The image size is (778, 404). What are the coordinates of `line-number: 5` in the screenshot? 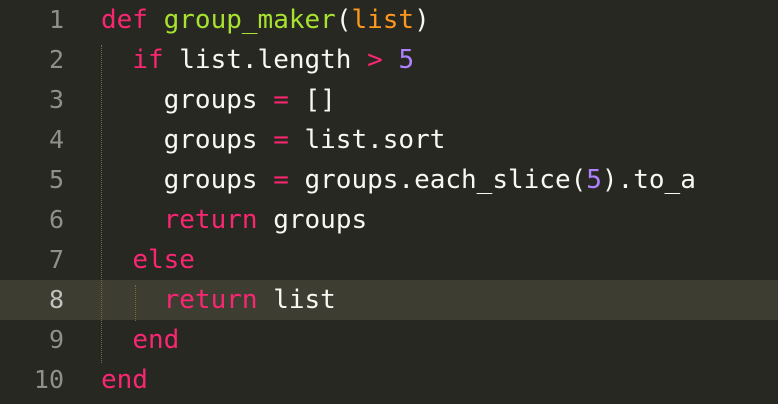 It's located at (56, 179).